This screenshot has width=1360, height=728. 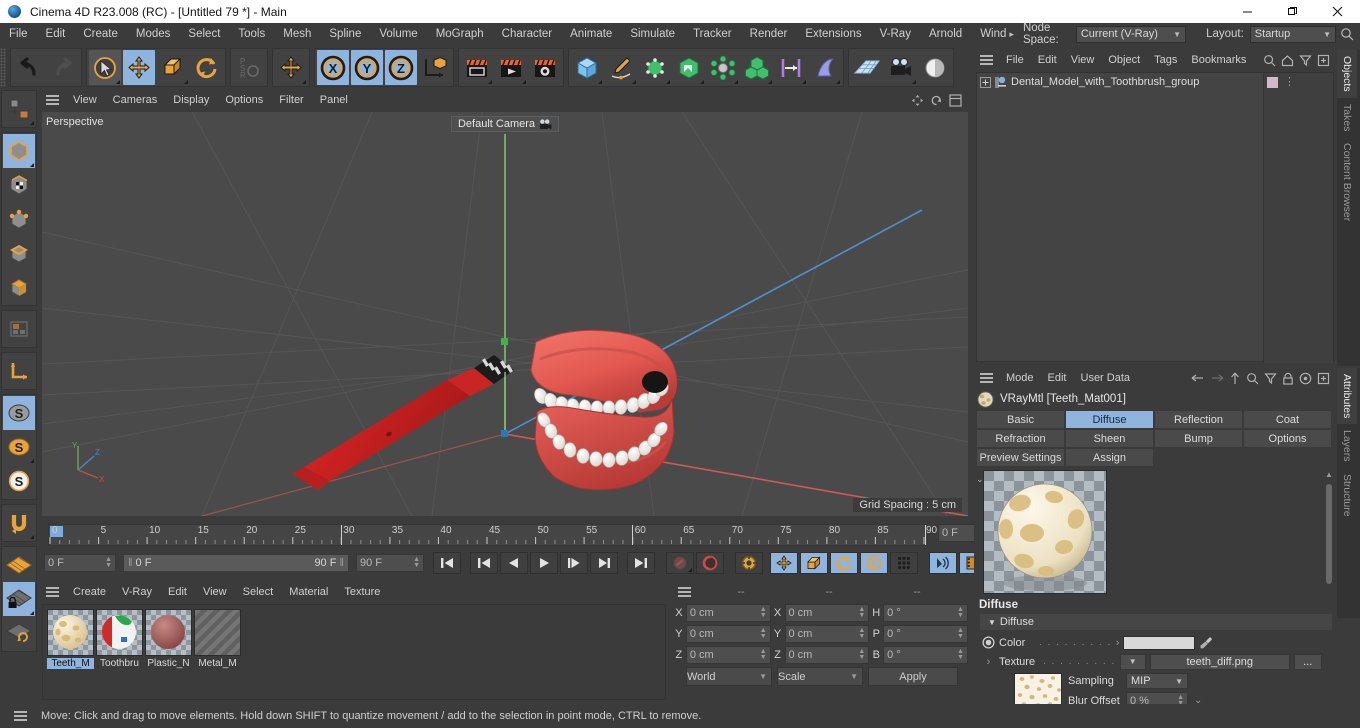 What do you see at coordinates (680, 563) in the screenshot?
I see `record-active-objects-button` at bounding box center [680, 563].